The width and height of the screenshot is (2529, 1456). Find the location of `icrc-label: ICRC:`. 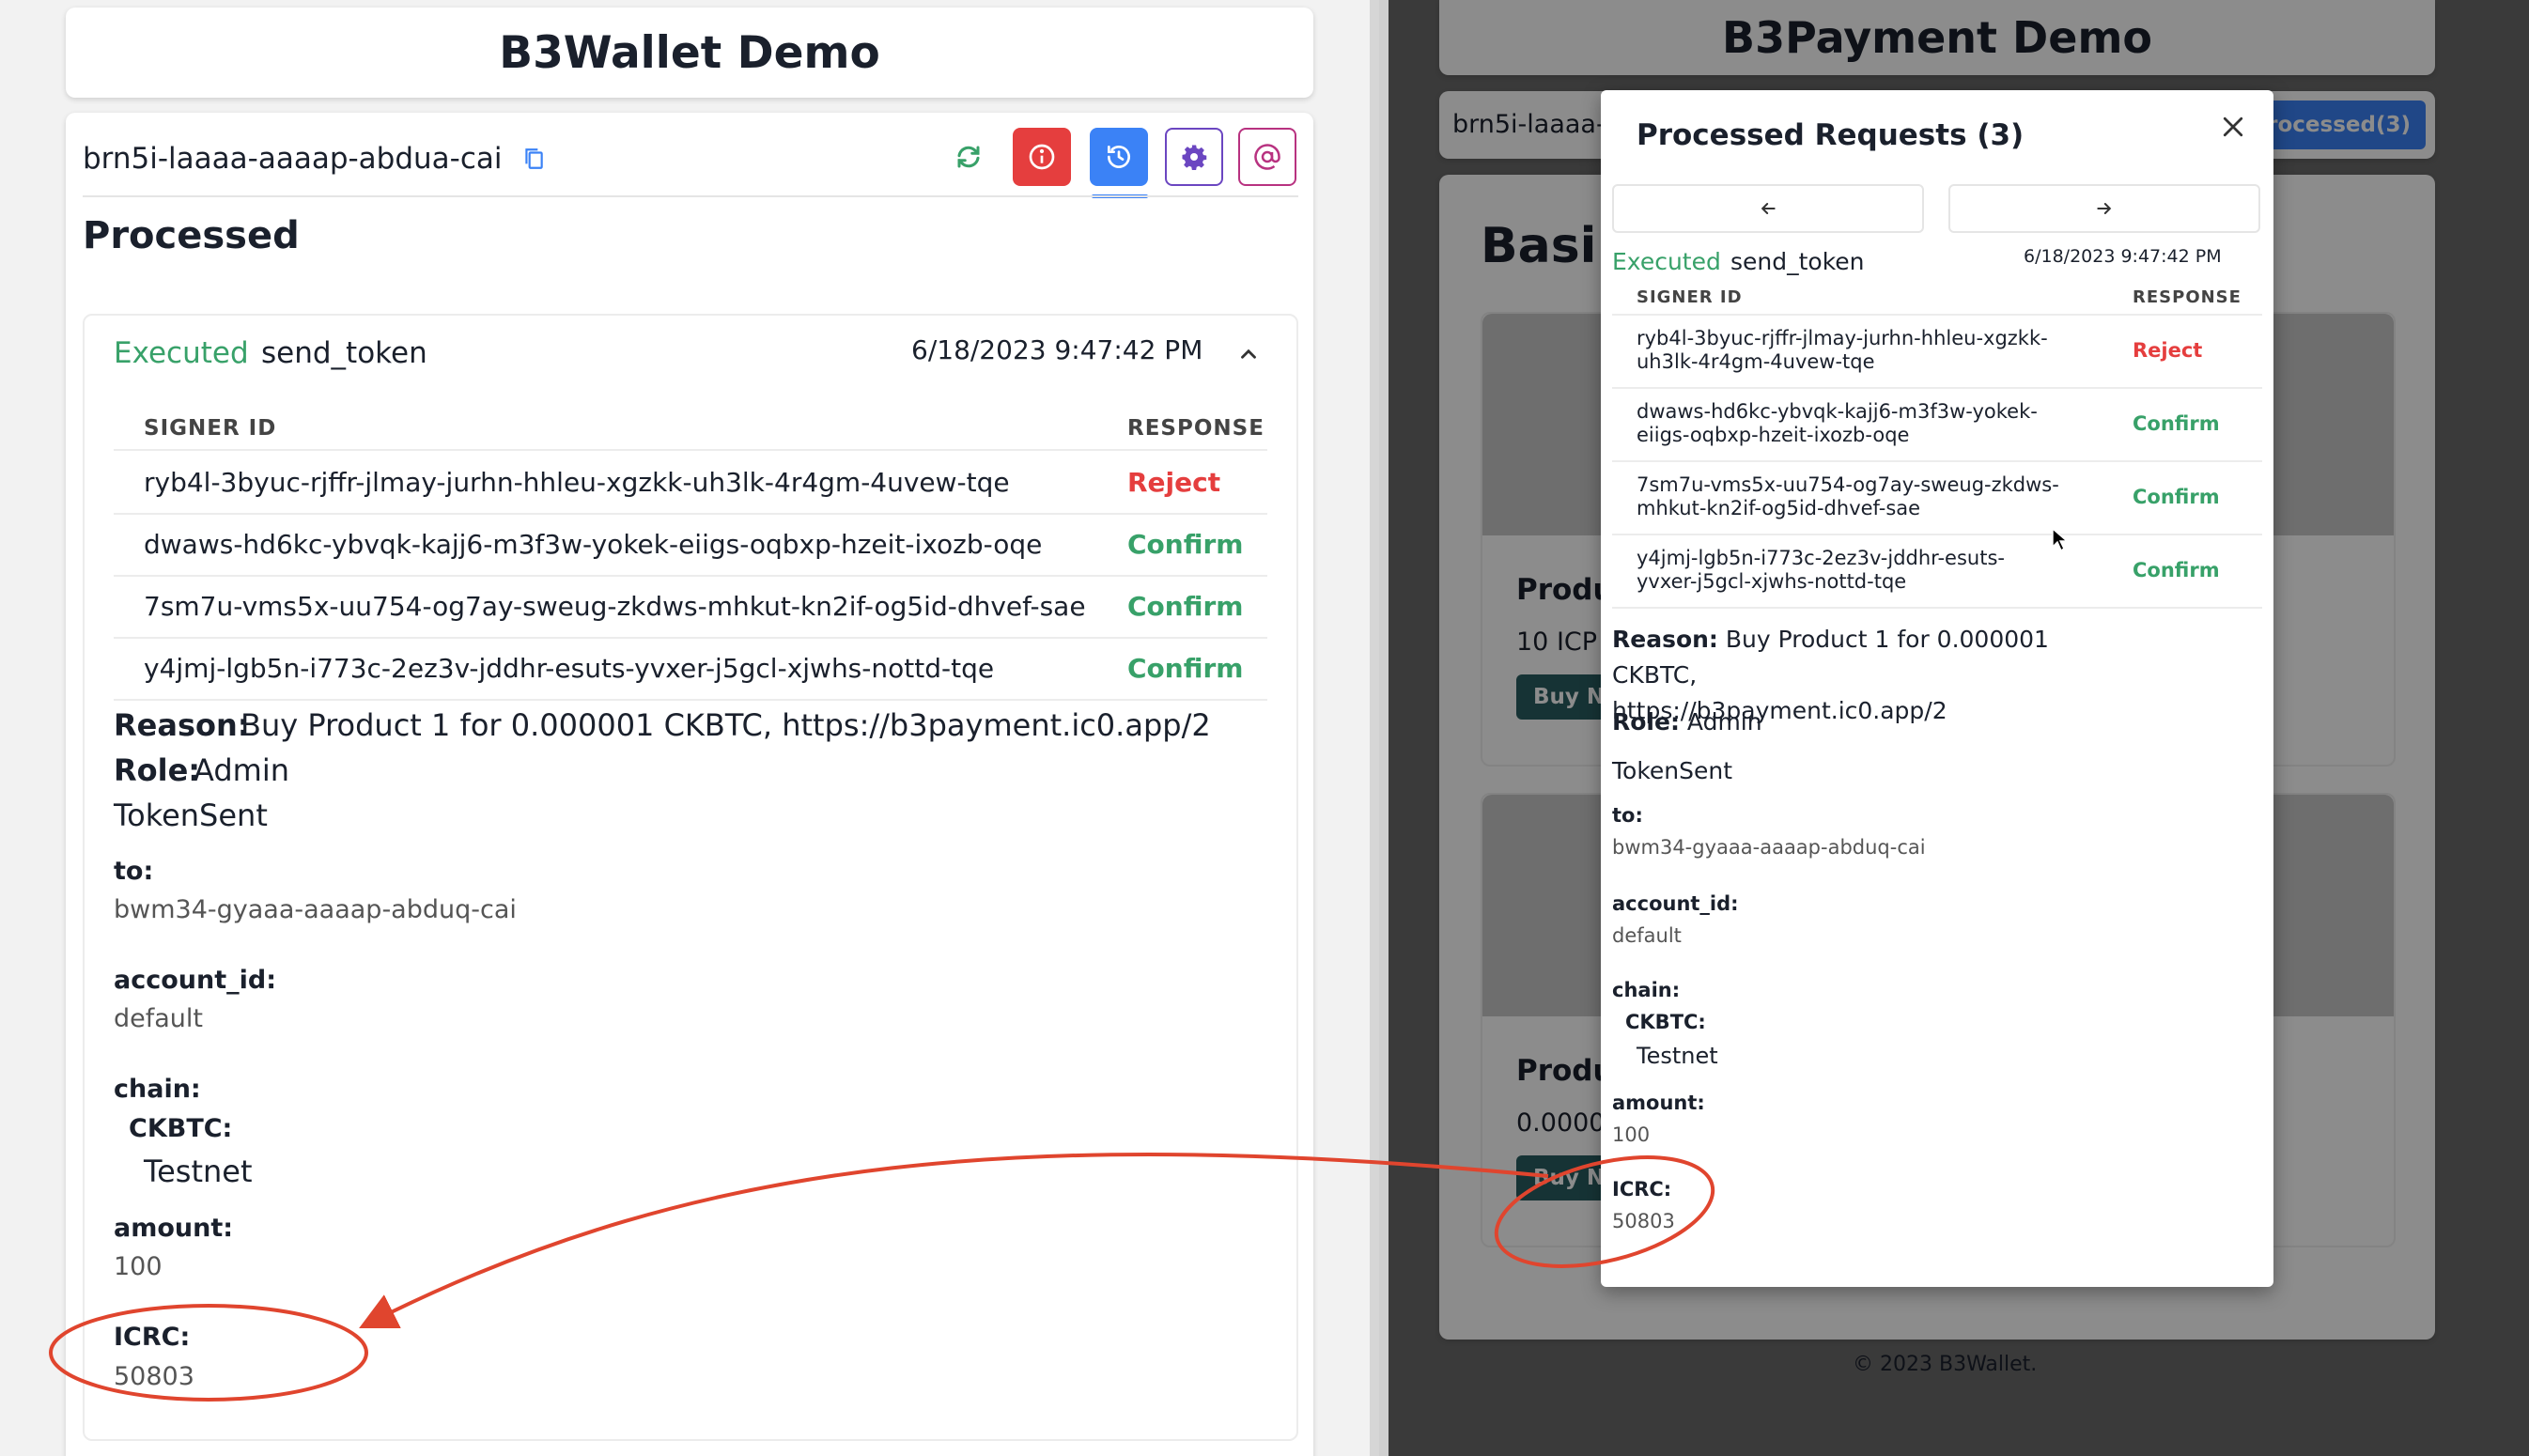

icrc-label: ICRC: is located at coordinates (152, 1337).